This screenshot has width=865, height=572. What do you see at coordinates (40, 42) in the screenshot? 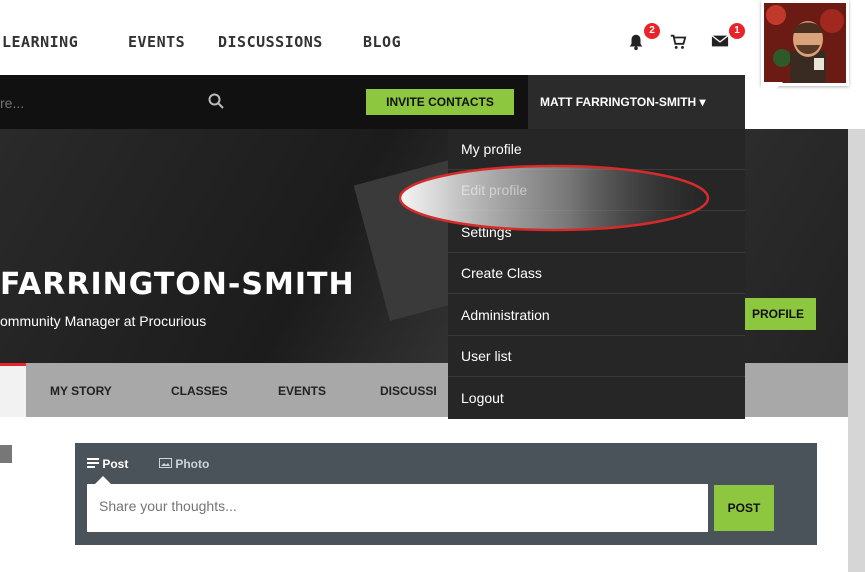
I see `nav-link-learning: LEARNING` at bounding box center [40, 42].